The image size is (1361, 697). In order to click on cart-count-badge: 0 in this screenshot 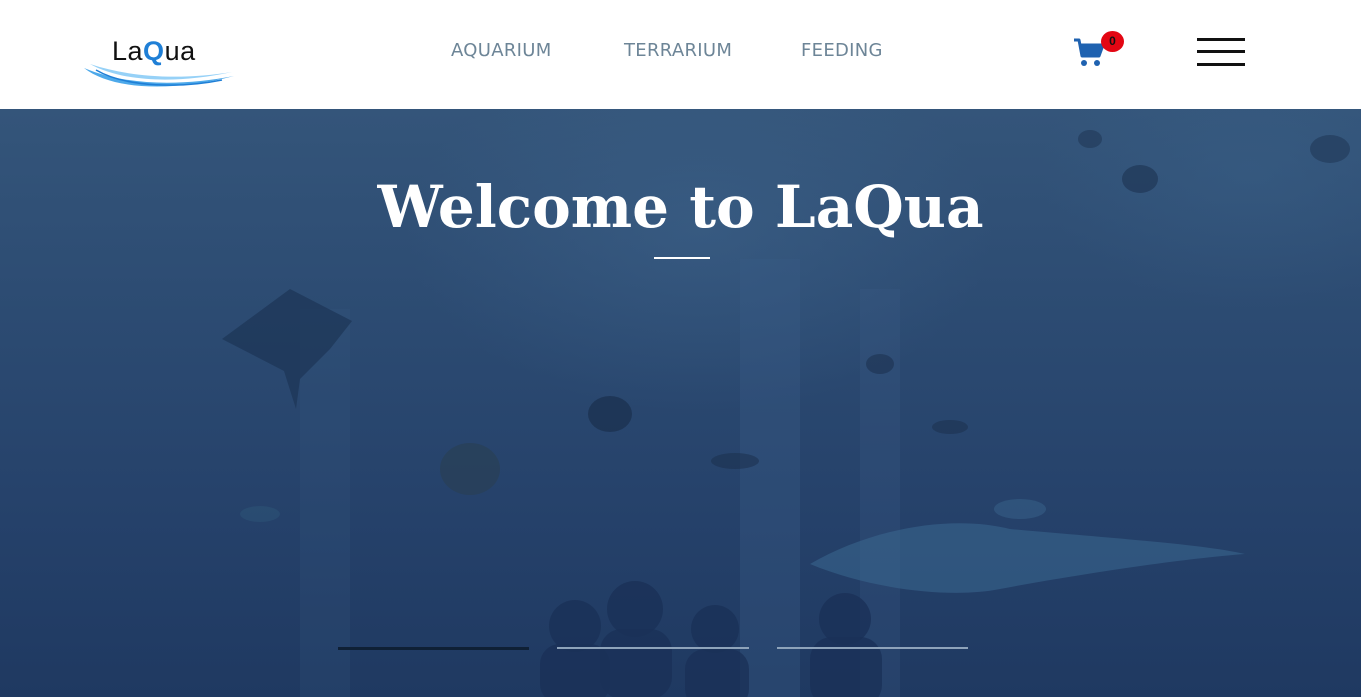, I will do `click(1112, 41)`.